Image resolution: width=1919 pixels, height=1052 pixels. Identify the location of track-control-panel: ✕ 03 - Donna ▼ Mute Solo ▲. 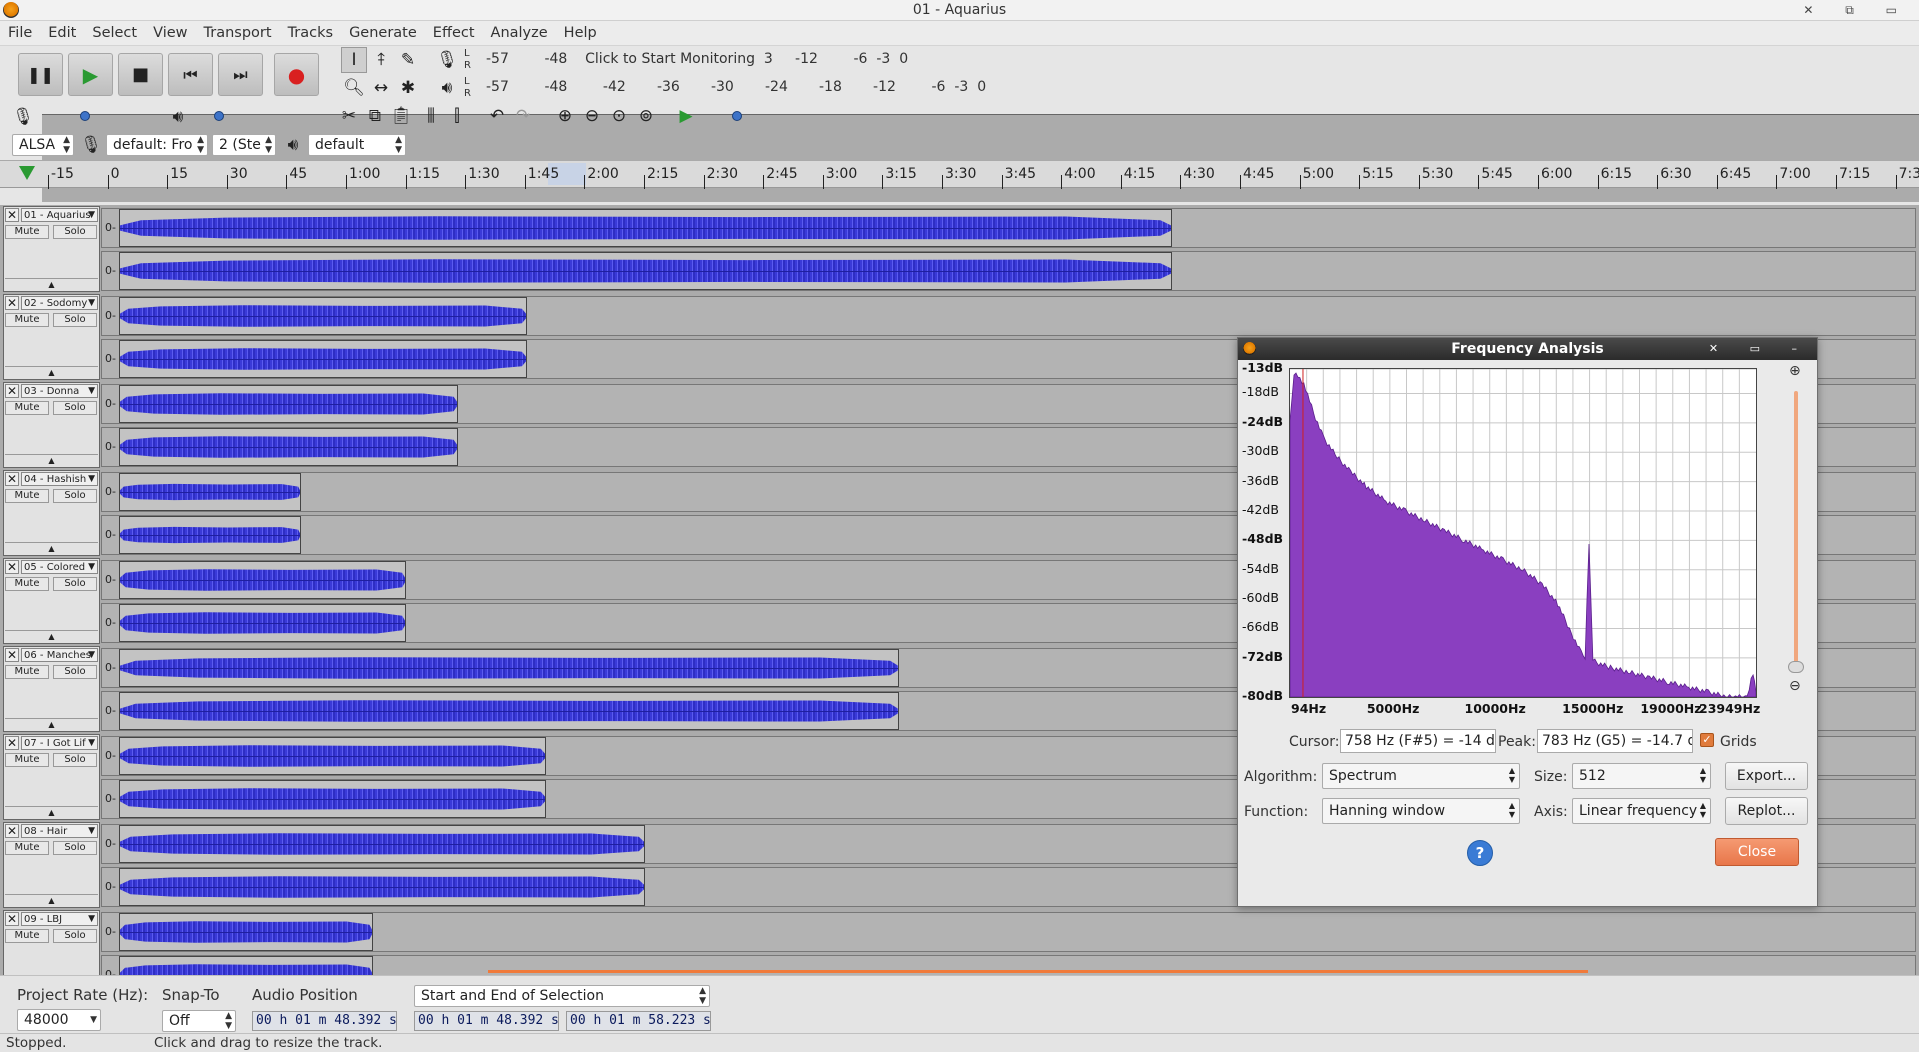
(51, 425).